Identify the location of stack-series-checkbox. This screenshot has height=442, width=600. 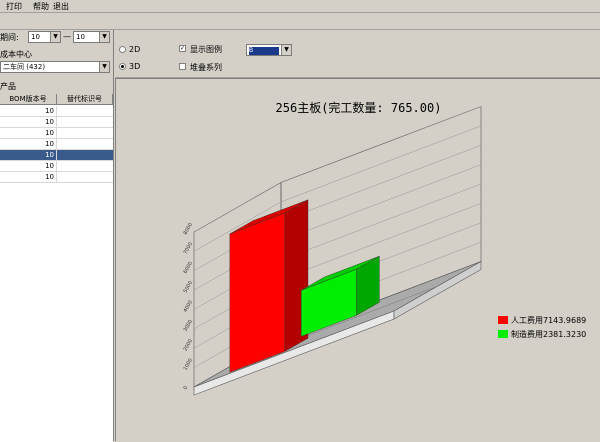
(182, 66).